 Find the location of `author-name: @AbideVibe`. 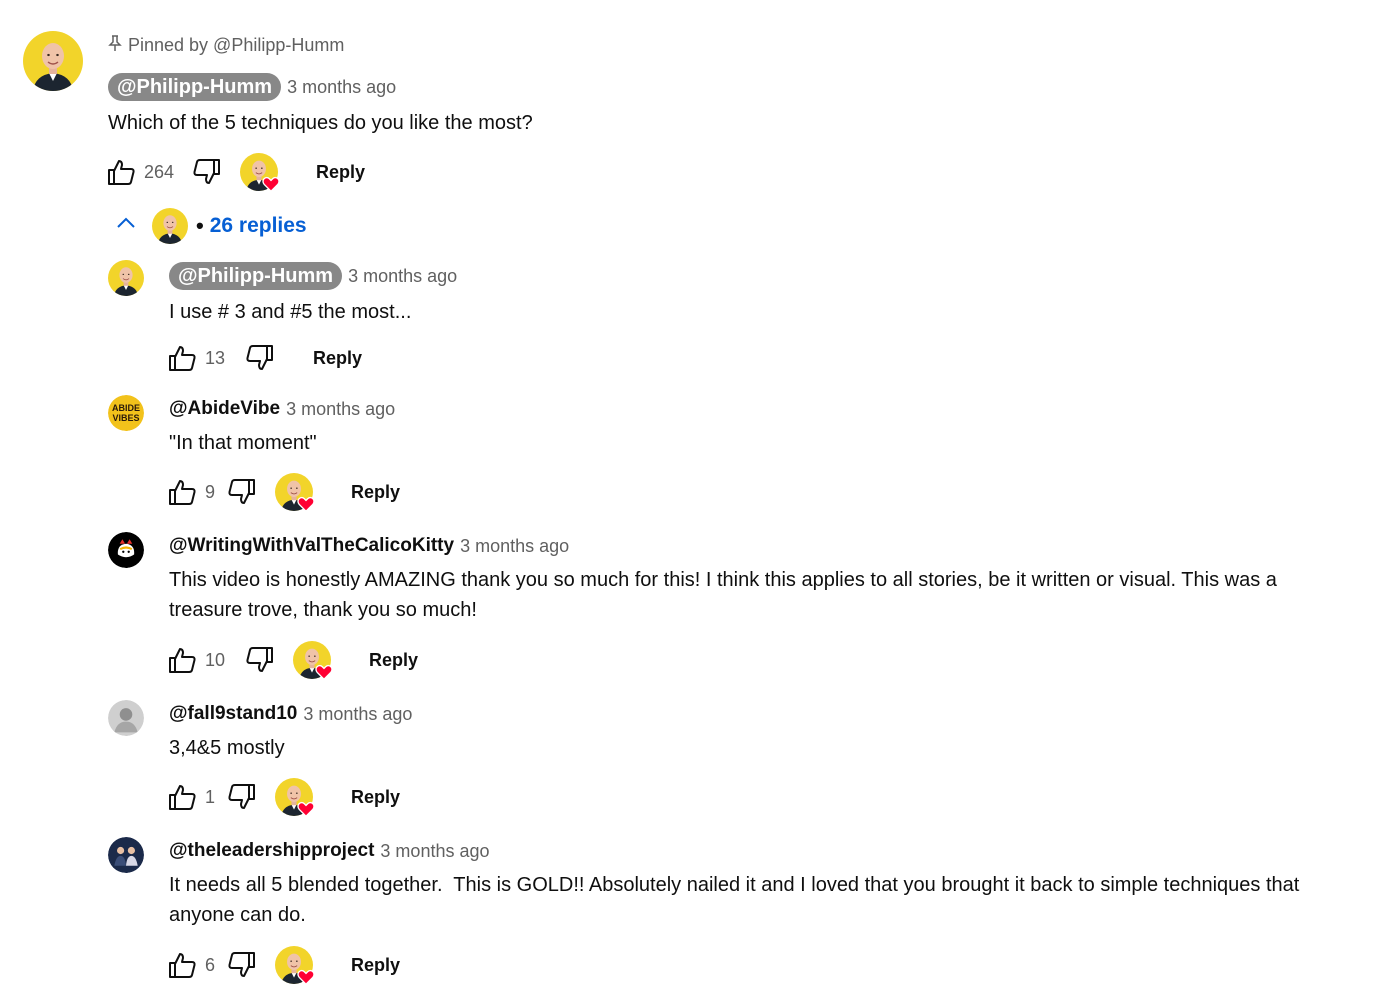

author-name: @AbideVibe is located at coordinates (224, 409).